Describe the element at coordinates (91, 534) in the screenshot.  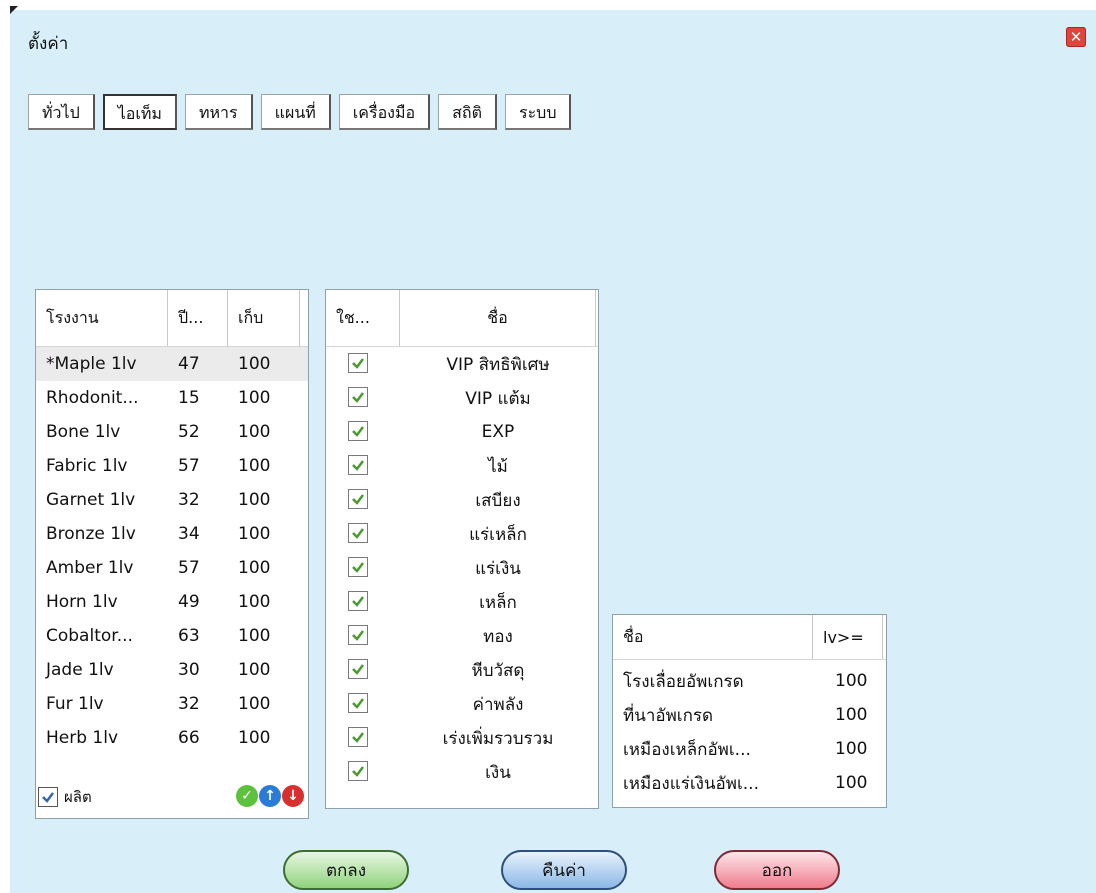
I see `factory-name: Bronze 1lv` at that location.